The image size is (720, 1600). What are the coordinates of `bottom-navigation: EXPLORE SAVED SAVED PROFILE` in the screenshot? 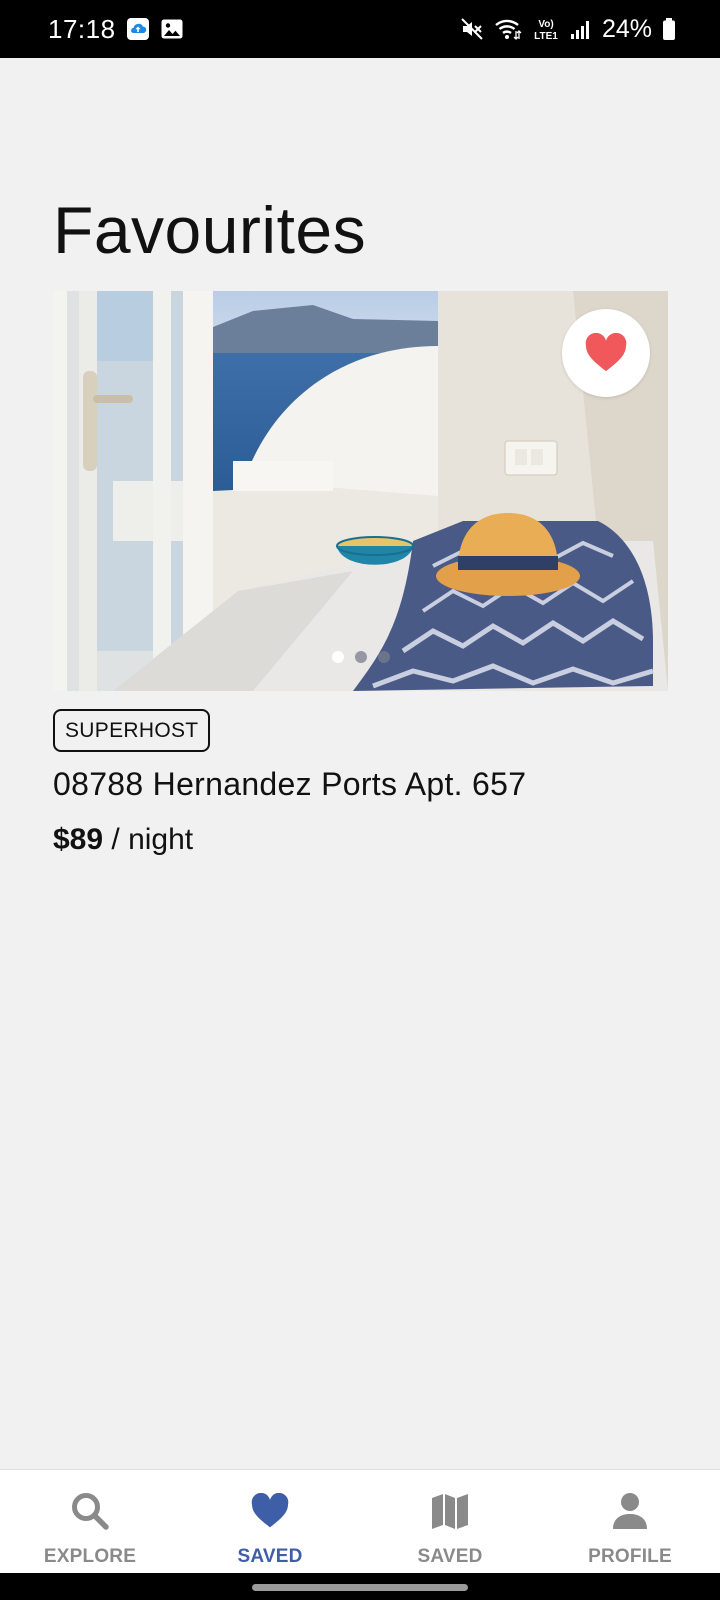 It's located at (360, 1521).